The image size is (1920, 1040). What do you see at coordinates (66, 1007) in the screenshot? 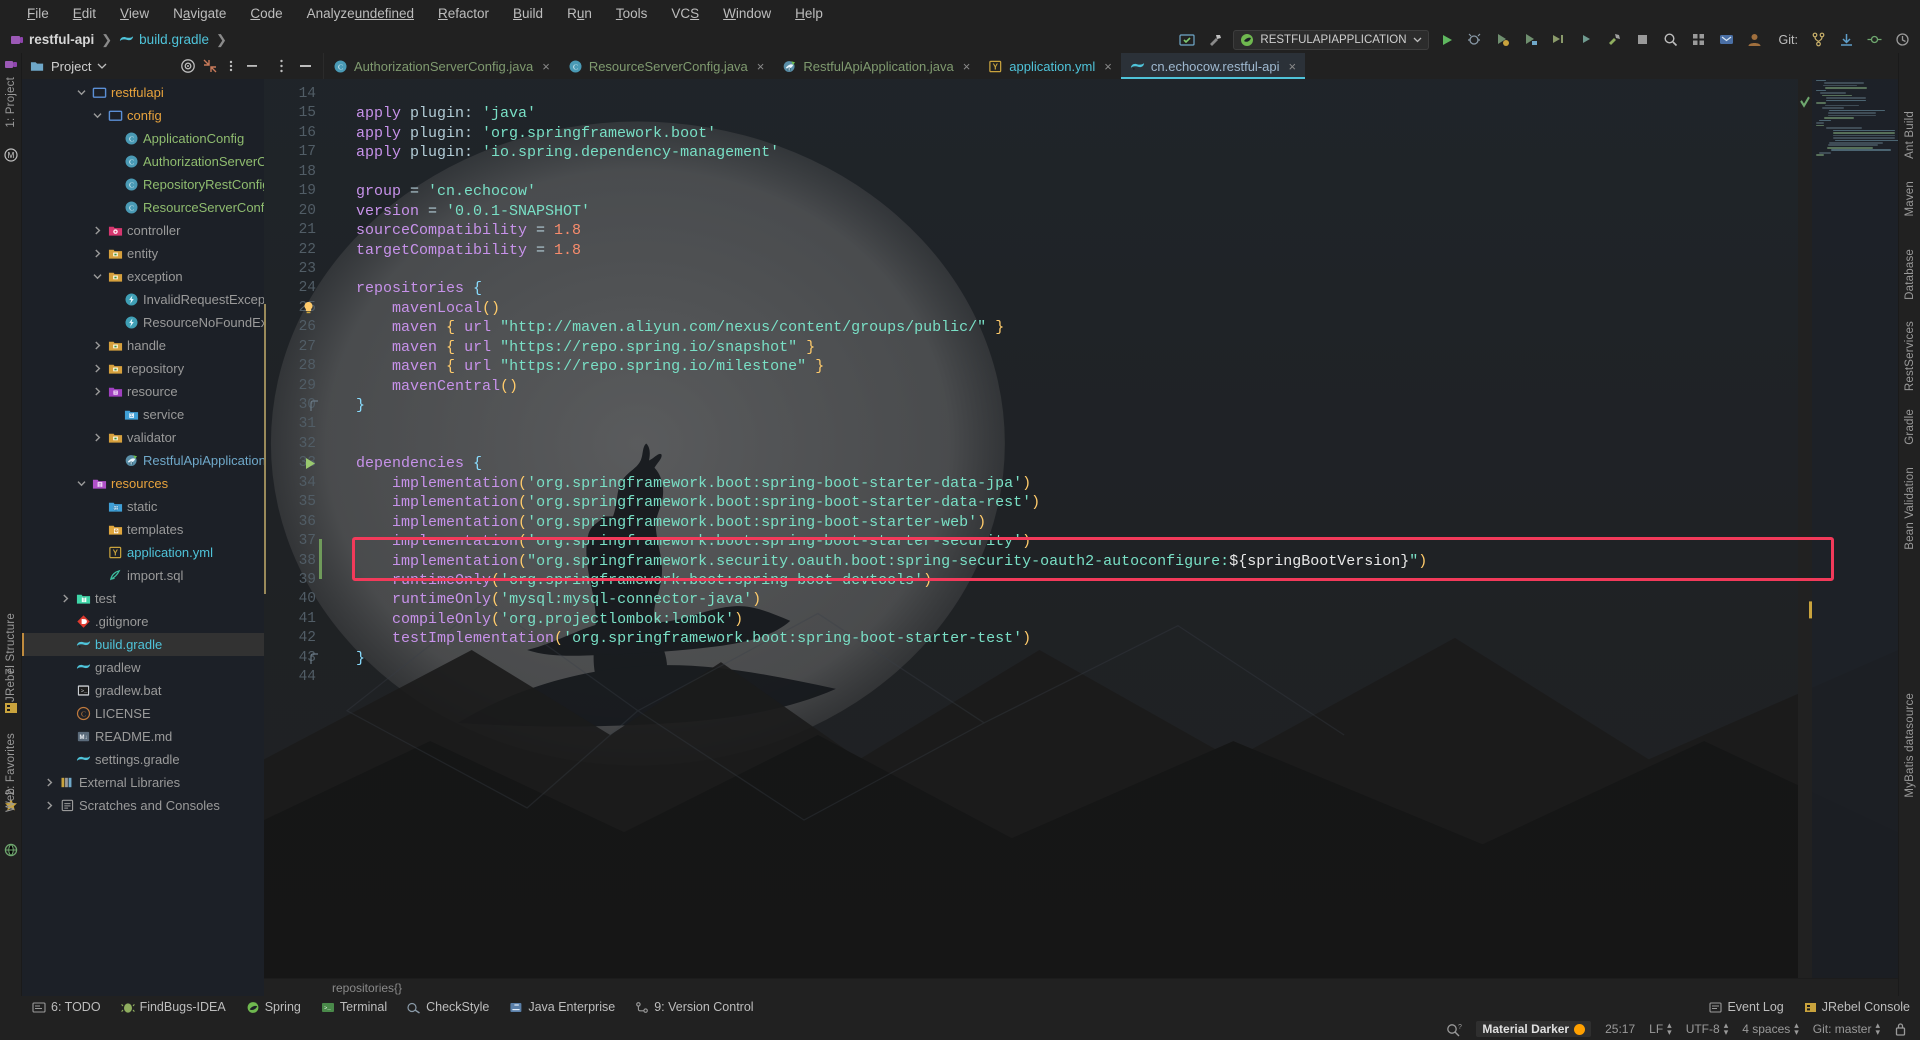
I see `tool-window-6-todo: 6: TODO` at bounding box center [66, 1007].